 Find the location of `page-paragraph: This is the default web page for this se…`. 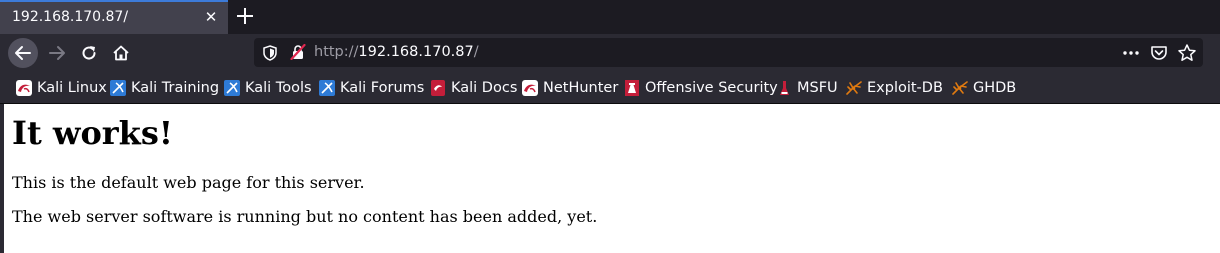

page-paragraph: This is the default web page for this se… is located at coordinates (188, 182).